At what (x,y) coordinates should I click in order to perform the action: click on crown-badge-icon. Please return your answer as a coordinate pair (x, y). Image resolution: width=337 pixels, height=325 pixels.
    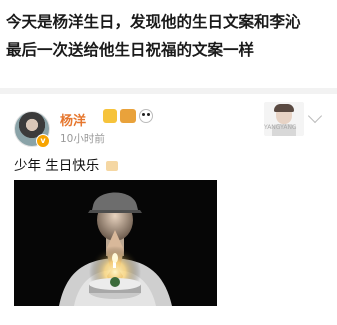
    Looking at the image, I should click on (110, 116).